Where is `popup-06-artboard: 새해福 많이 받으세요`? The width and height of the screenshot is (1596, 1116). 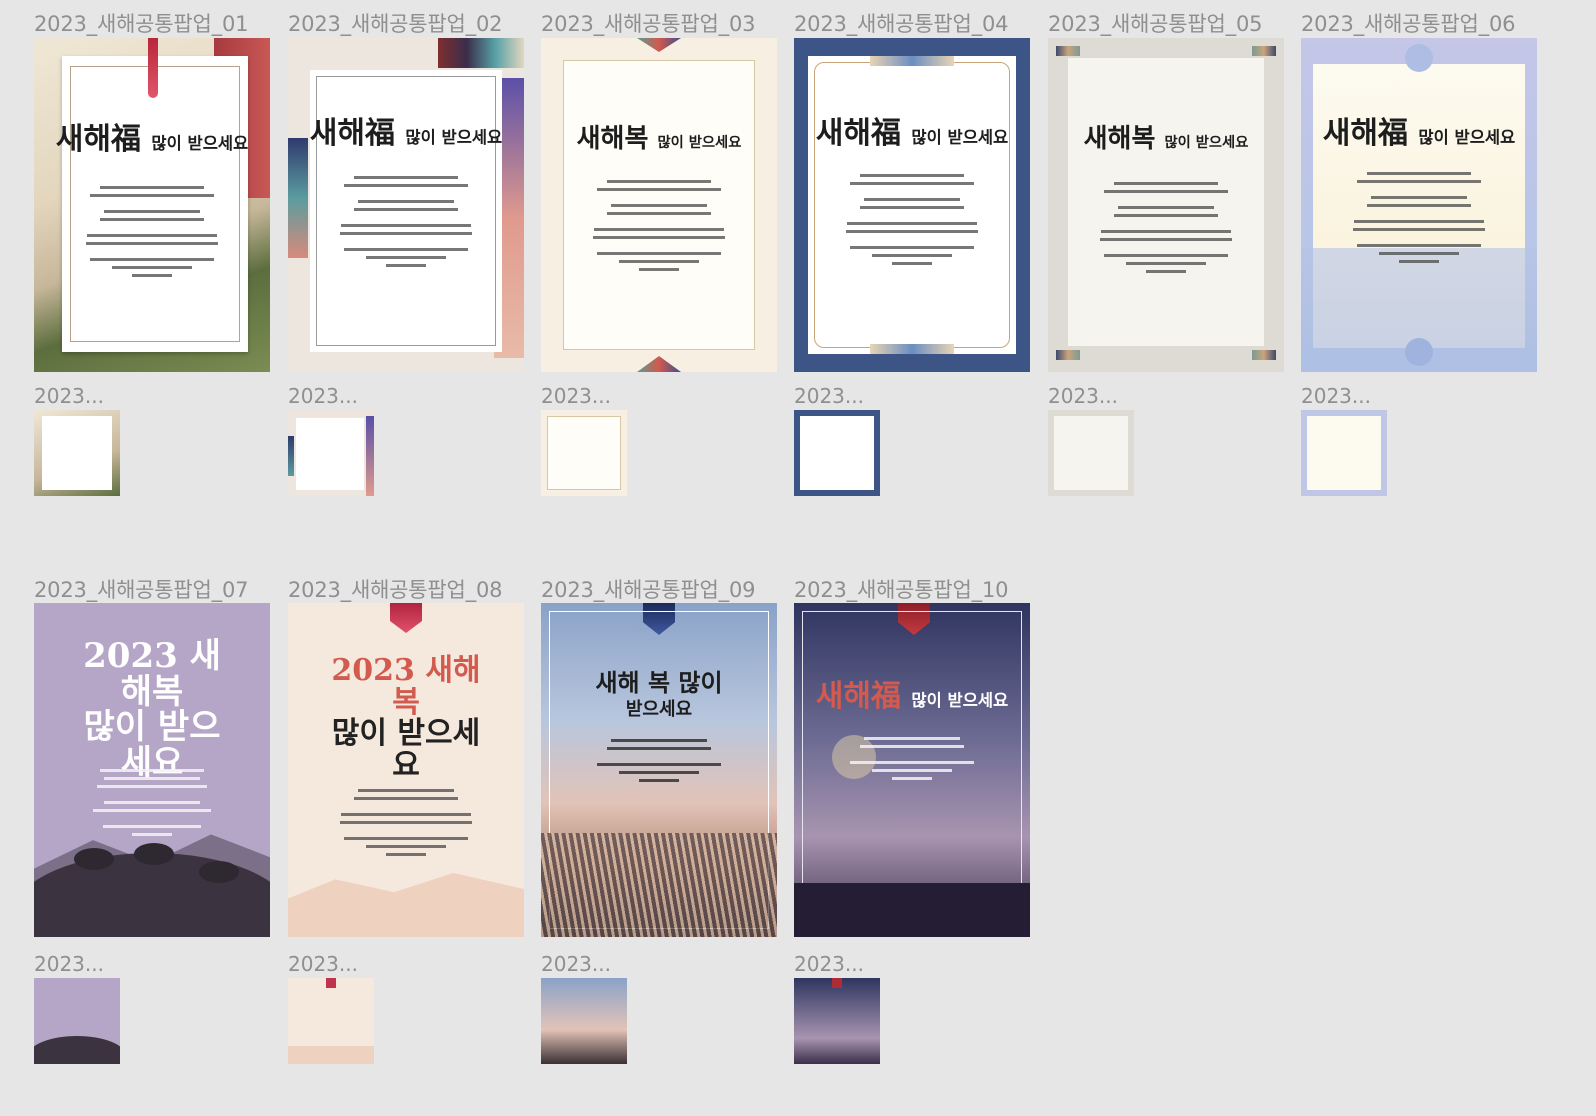 popup-06-artboard: 새해福 많이 받으세요 is located at coordinates (1419, 205).